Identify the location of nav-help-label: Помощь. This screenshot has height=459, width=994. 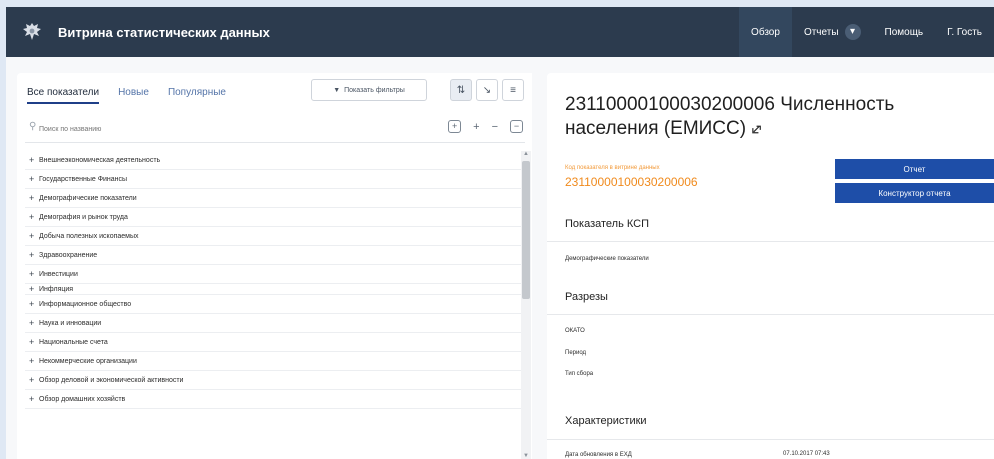
(904, 32).